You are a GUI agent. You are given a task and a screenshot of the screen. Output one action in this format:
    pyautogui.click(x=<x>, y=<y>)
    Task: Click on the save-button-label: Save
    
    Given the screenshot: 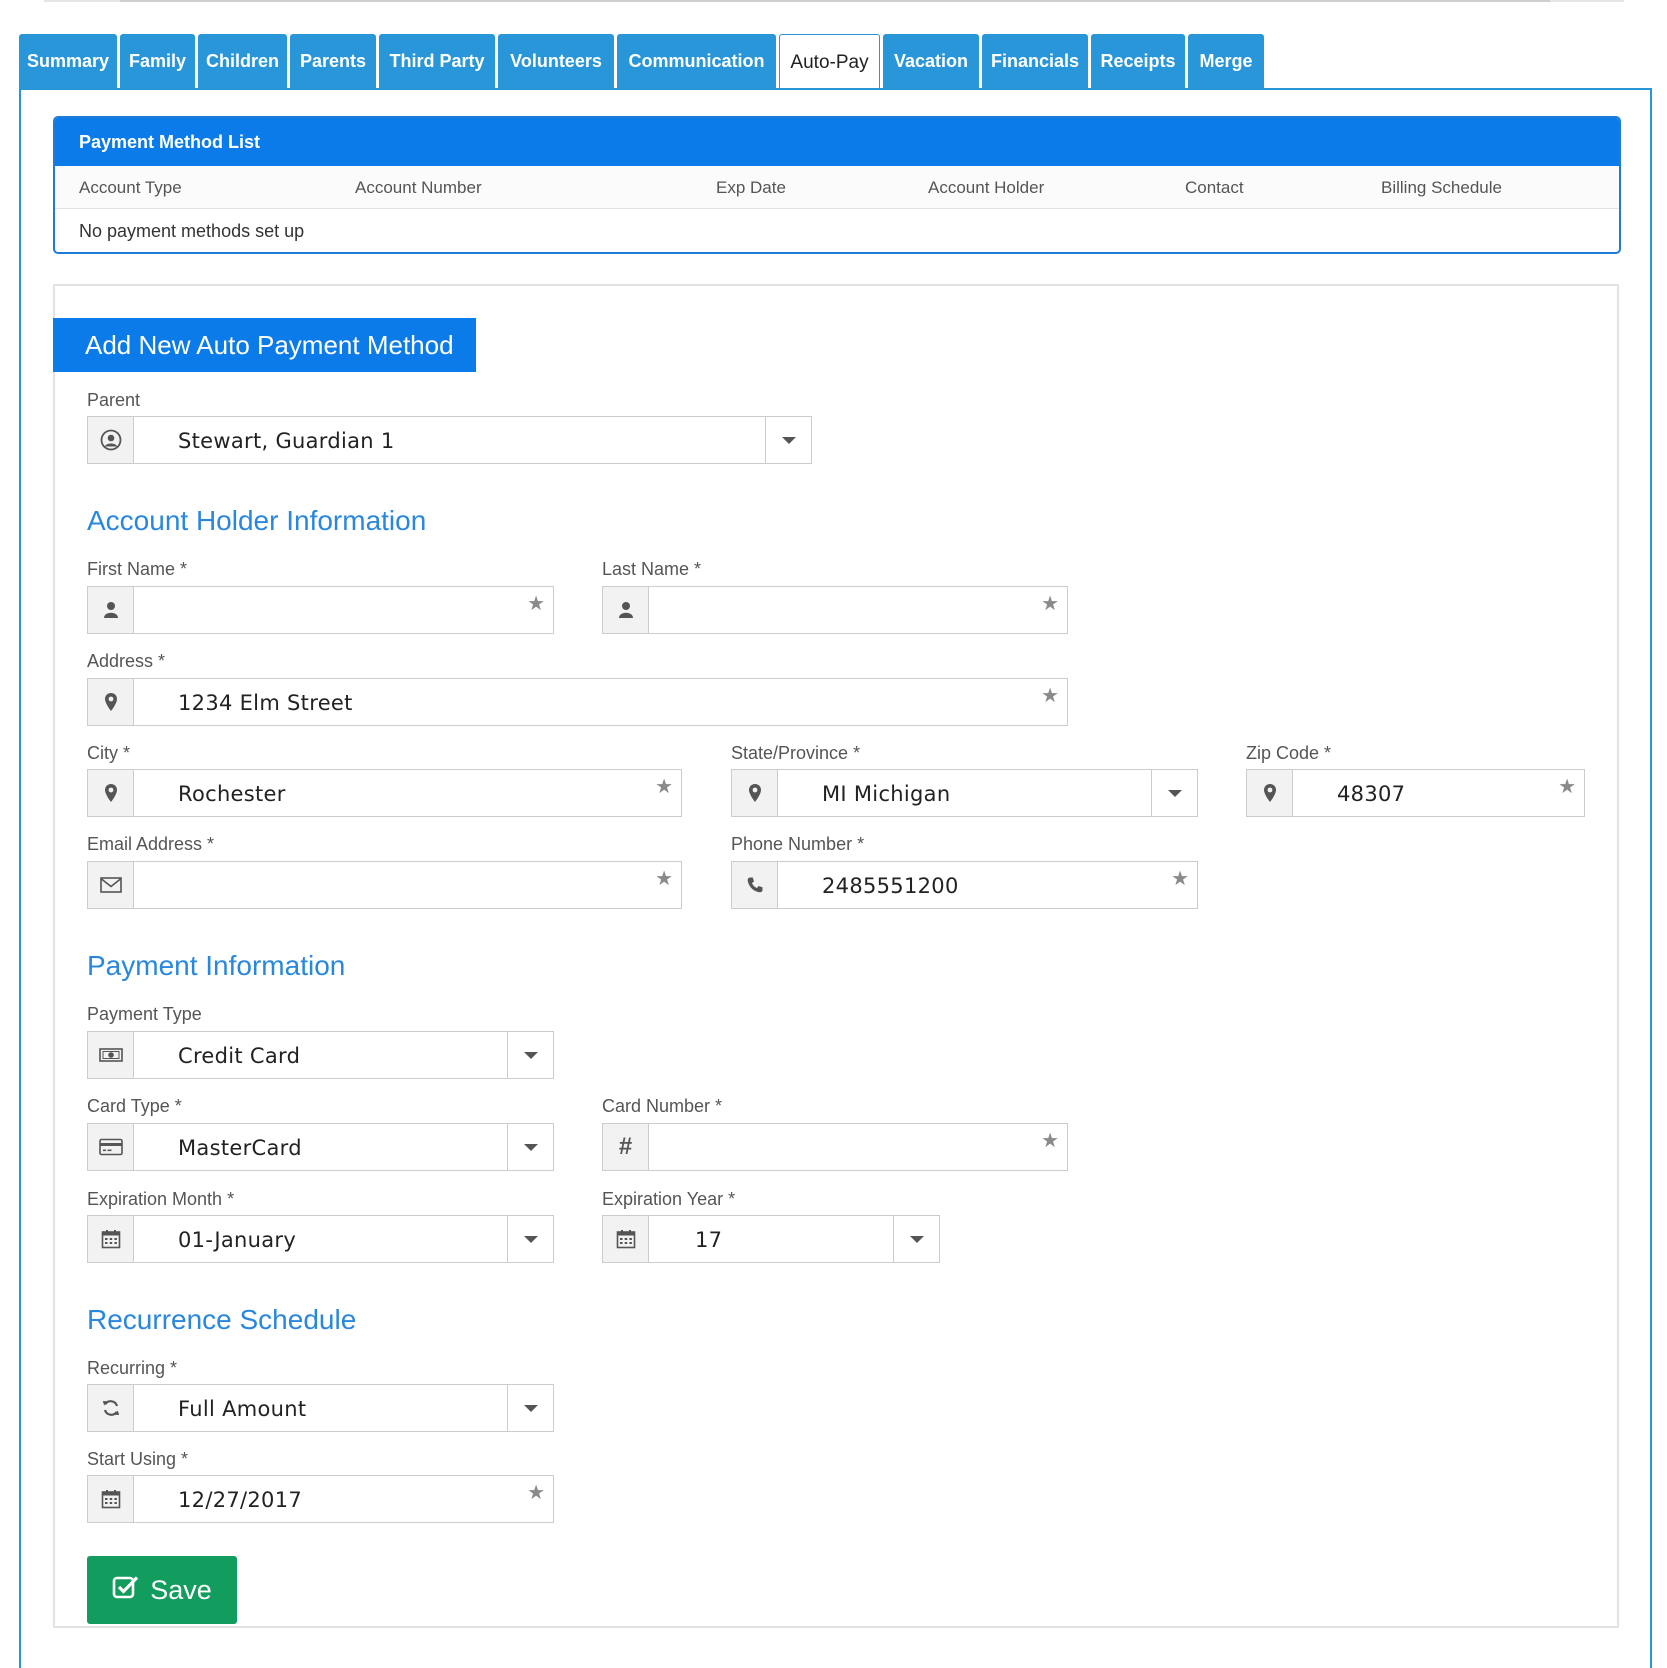 What is the action you would take?
    pyautogui.click(x=181, y=1589)
    